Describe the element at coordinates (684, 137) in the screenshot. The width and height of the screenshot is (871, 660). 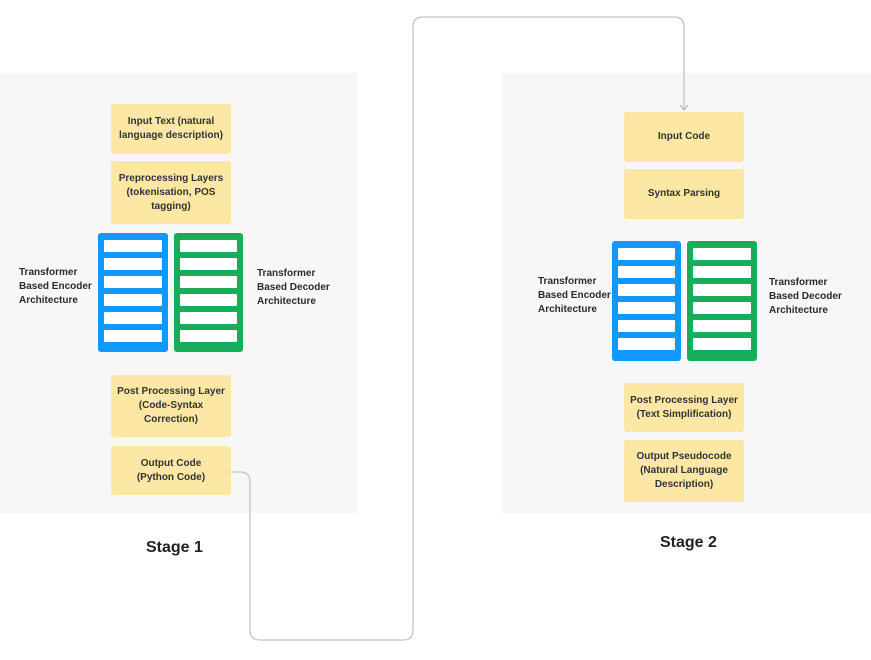
I see `stage2-input-code-box: Input Code` at that location.